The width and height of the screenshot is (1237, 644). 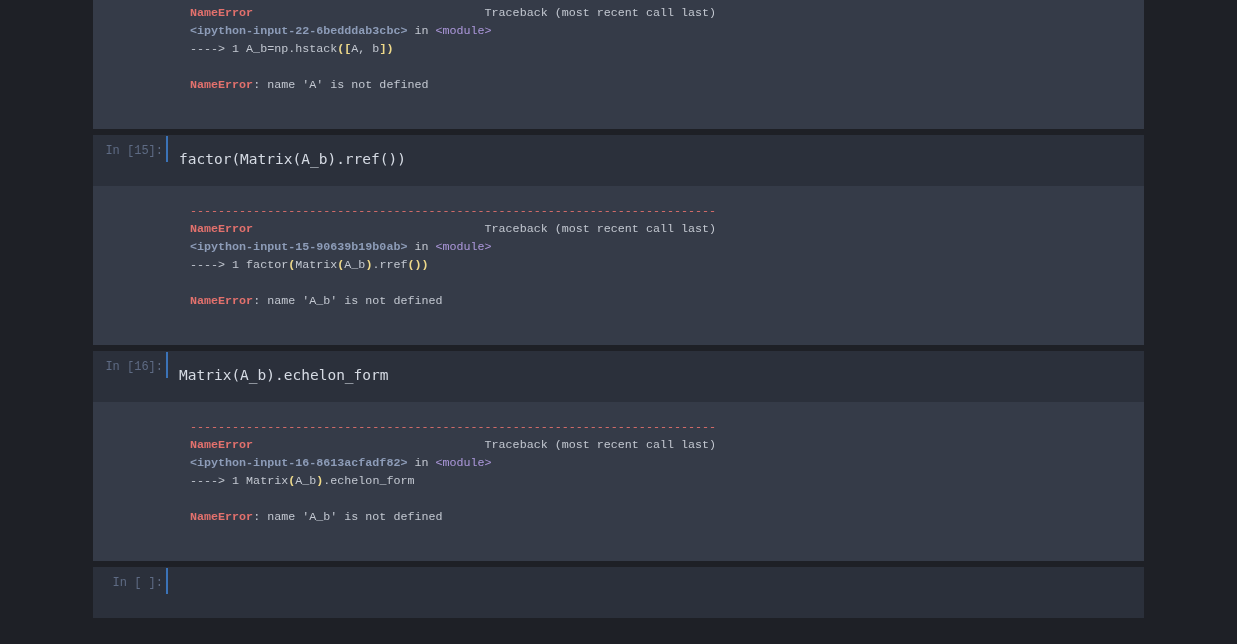 I want to click on traceback-text: : name 'A' is not defined, so click(x=341, y=85).